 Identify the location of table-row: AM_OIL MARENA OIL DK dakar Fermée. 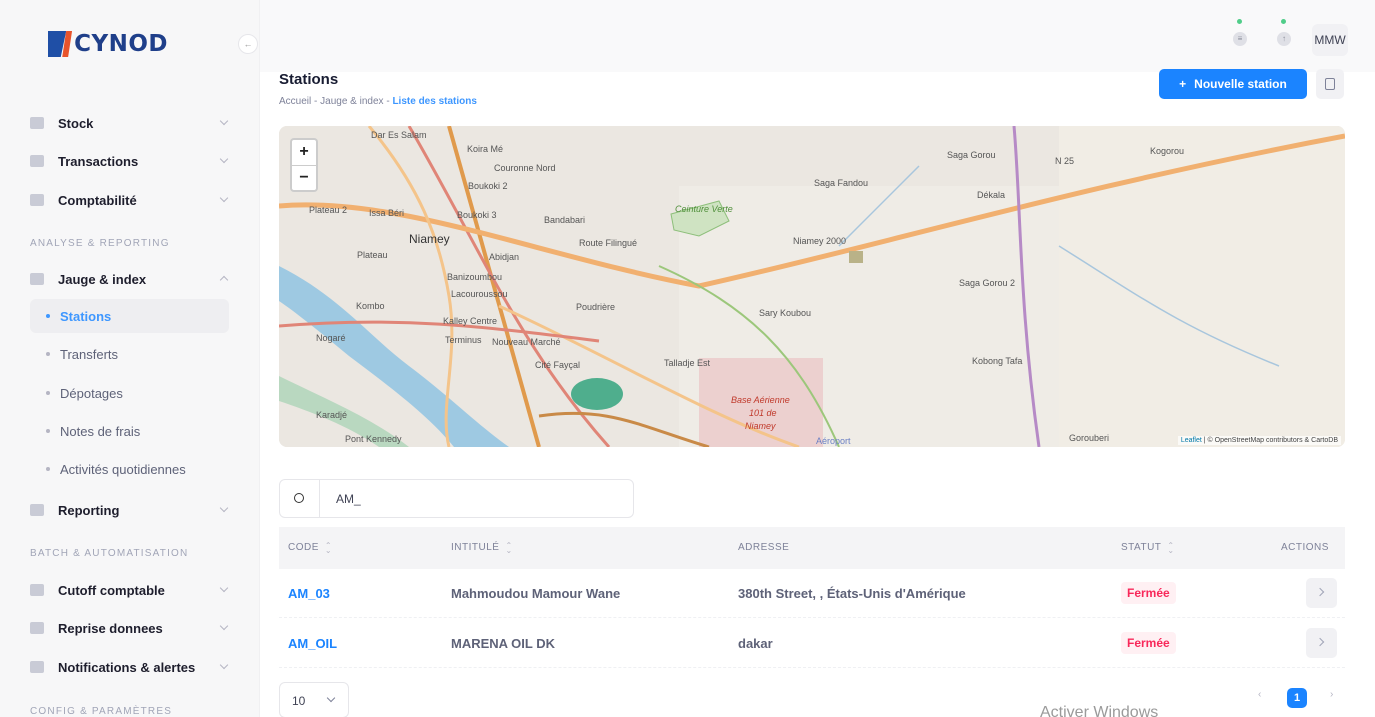
(812, 644).